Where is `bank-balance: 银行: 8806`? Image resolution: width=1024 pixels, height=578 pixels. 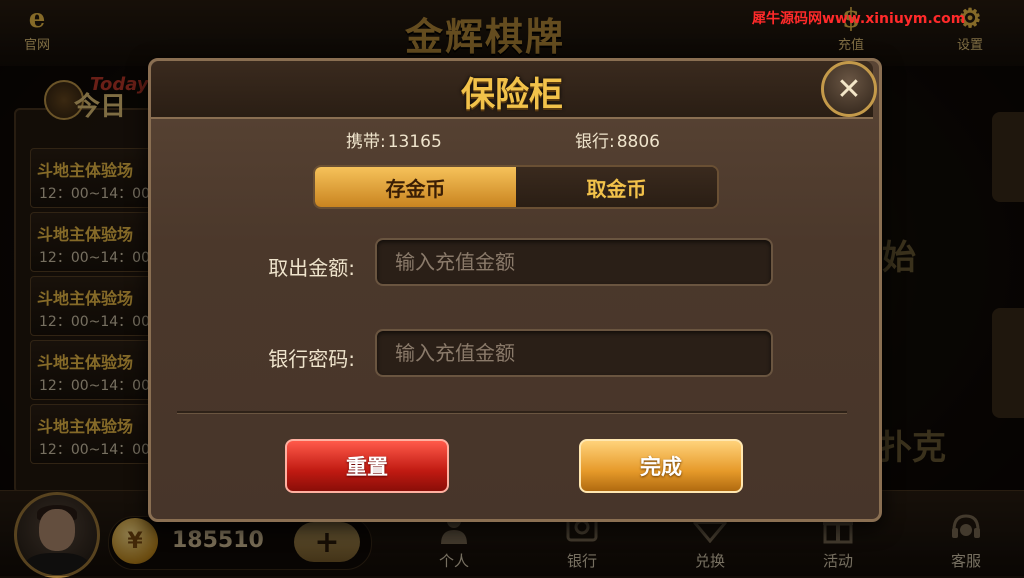
bank-balance: 银行: 8806 is located at coordinates (617, 139).